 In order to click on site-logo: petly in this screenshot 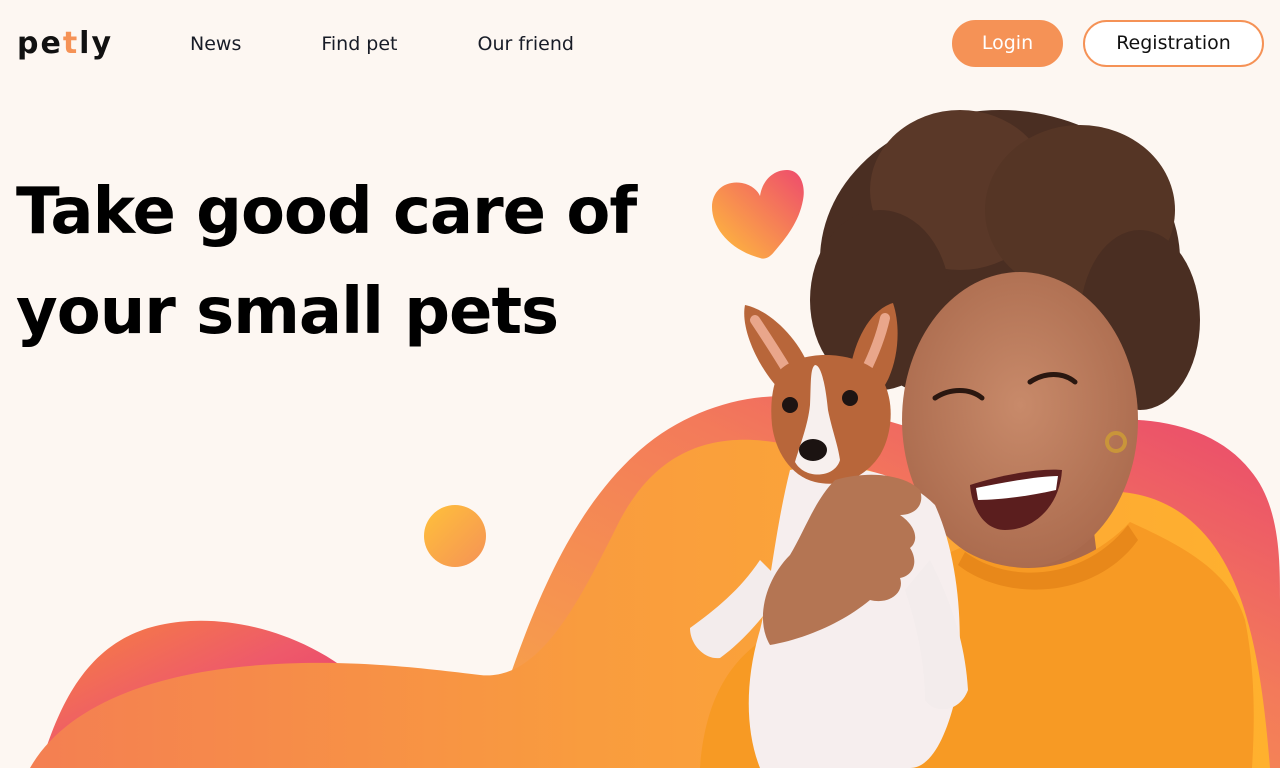, I will do `click(65, 44)`.